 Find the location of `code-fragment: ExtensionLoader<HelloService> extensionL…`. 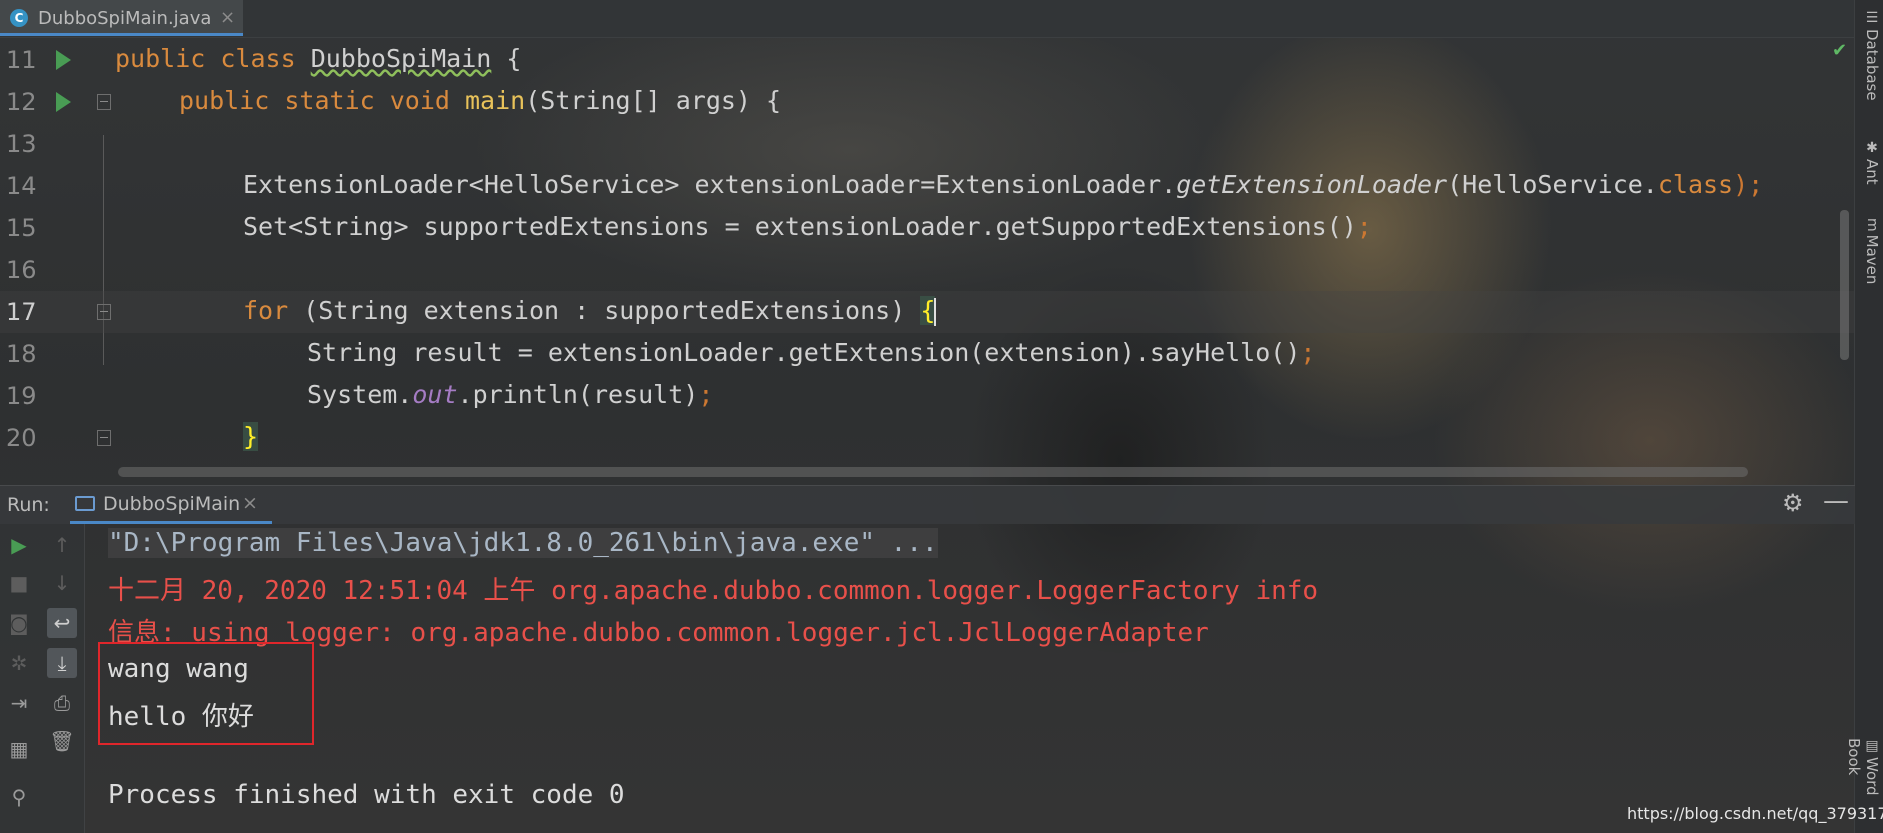

code-fragment: ExtensionLoader<HelloService> extensionL… is located at coordinates (710, 184).